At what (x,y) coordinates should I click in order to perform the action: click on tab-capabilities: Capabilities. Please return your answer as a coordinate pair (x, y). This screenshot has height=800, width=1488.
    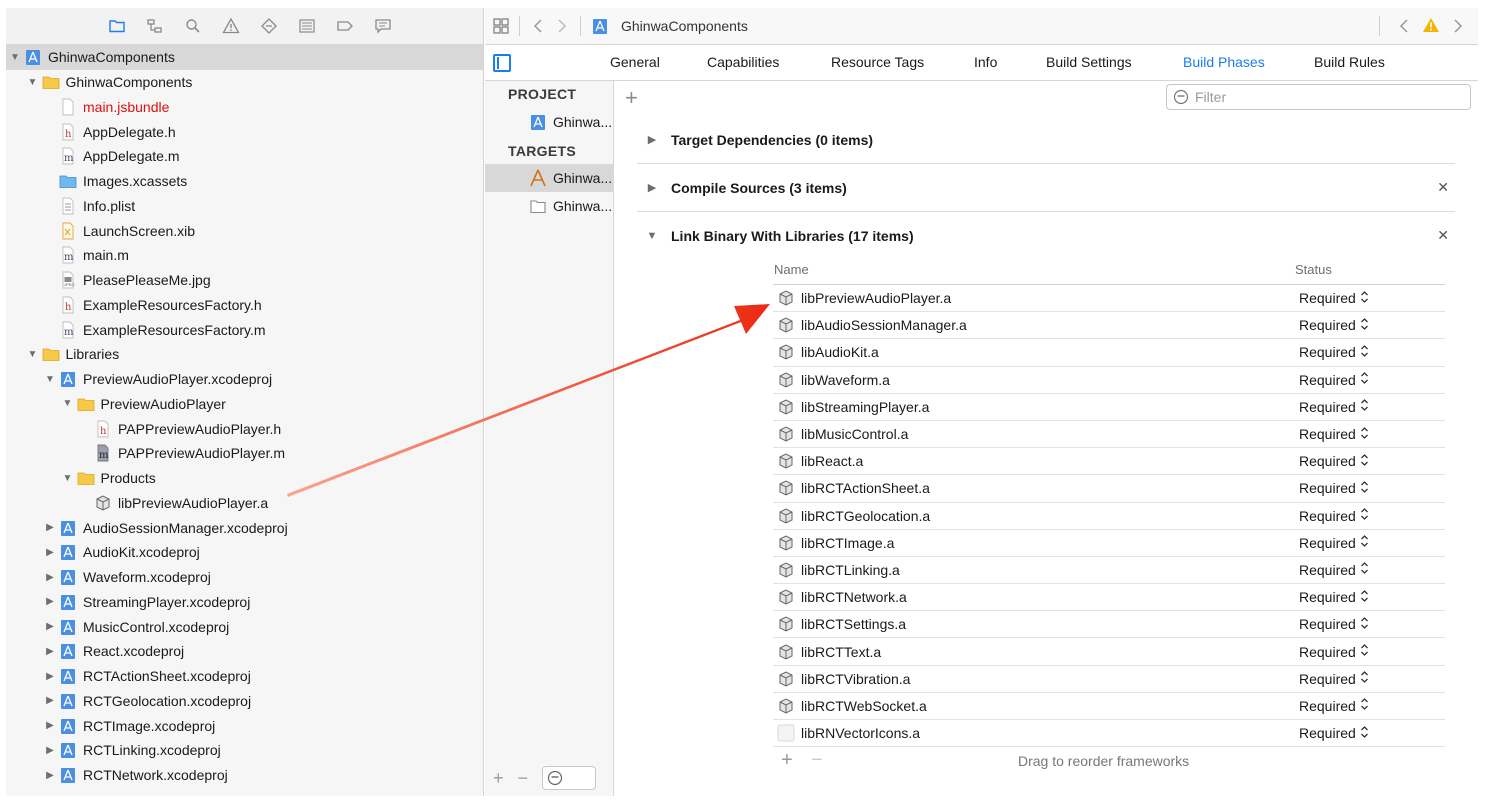
    Looking at the image, I should click on (743, 62).